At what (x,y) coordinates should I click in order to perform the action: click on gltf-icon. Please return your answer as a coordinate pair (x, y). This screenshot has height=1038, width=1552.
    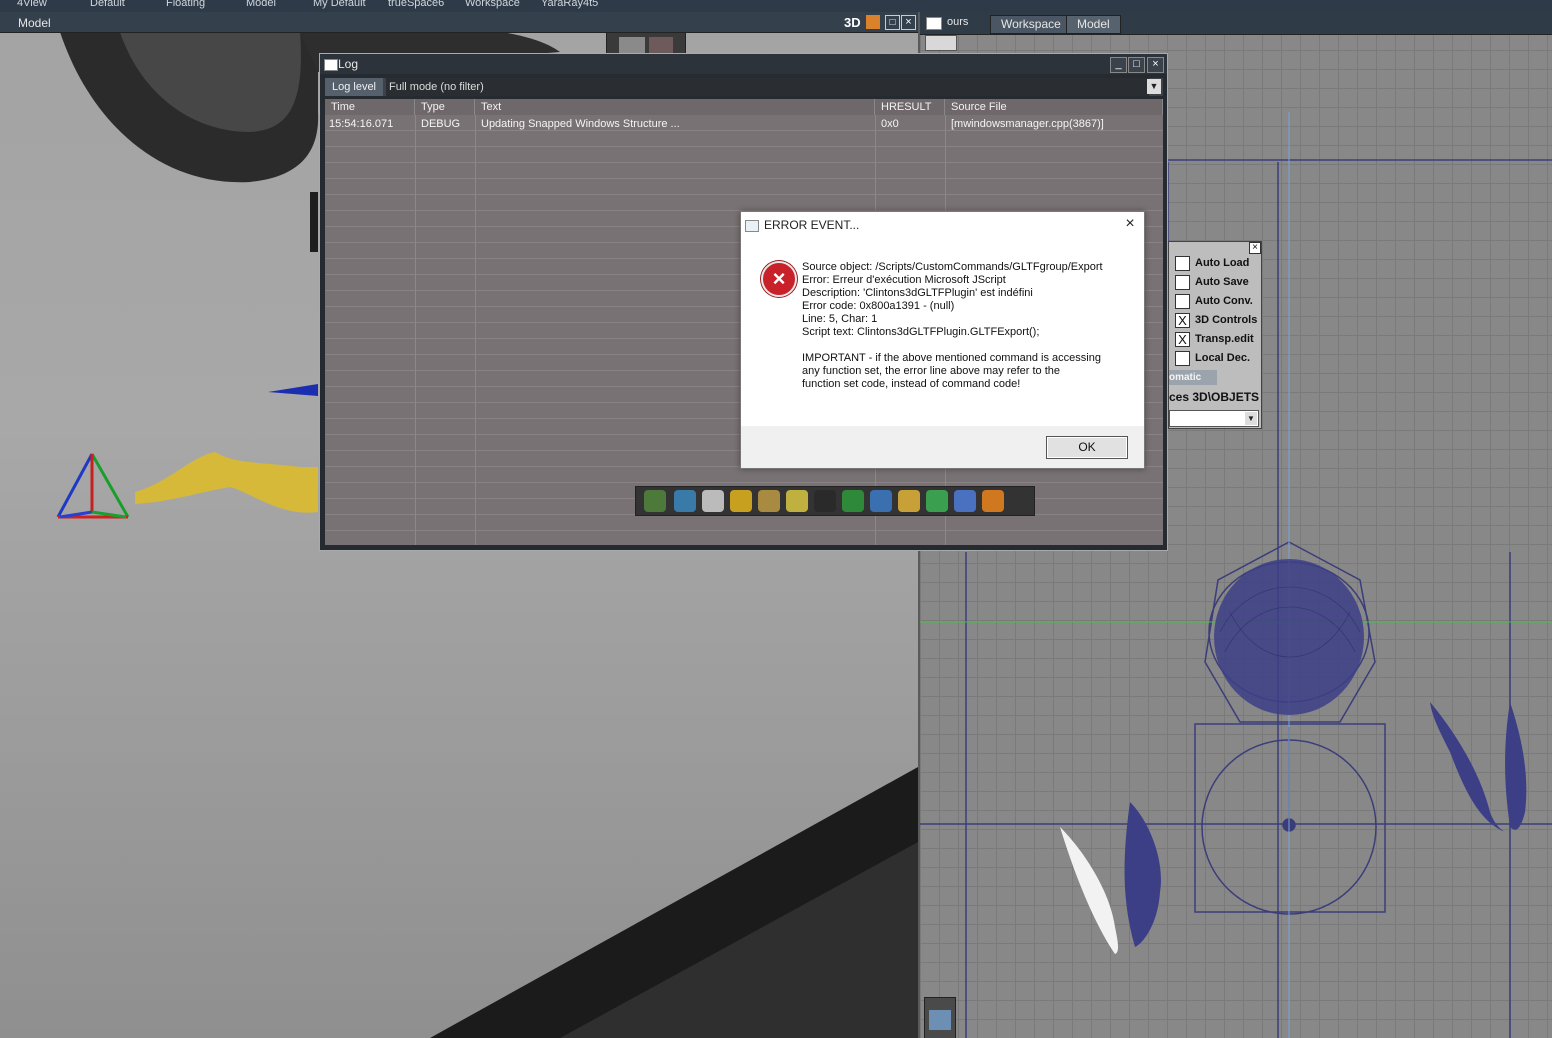
    Looking at the image, I should click on (655, 501).